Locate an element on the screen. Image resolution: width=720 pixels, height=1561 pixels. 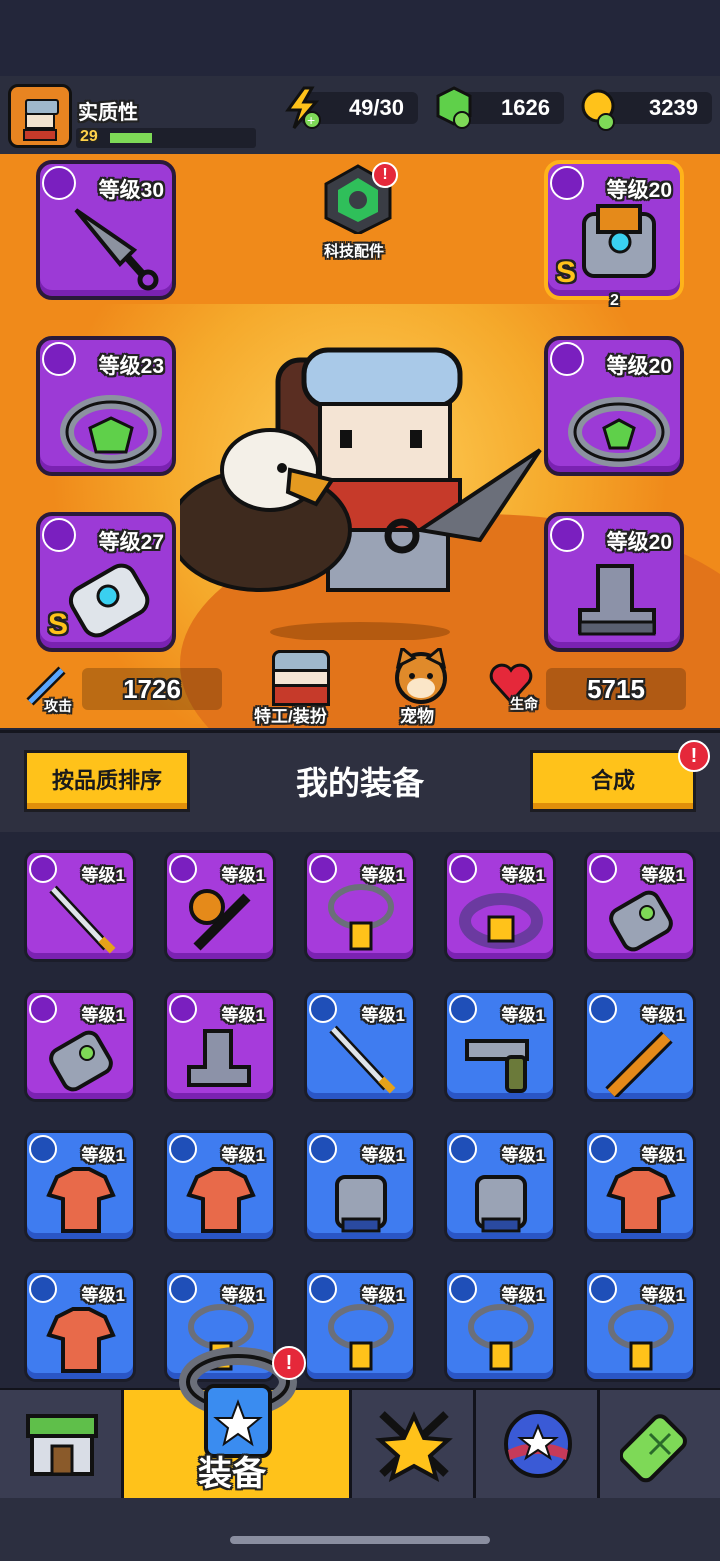
slot-ring: 等级23 is located at coordinates (106, 406).